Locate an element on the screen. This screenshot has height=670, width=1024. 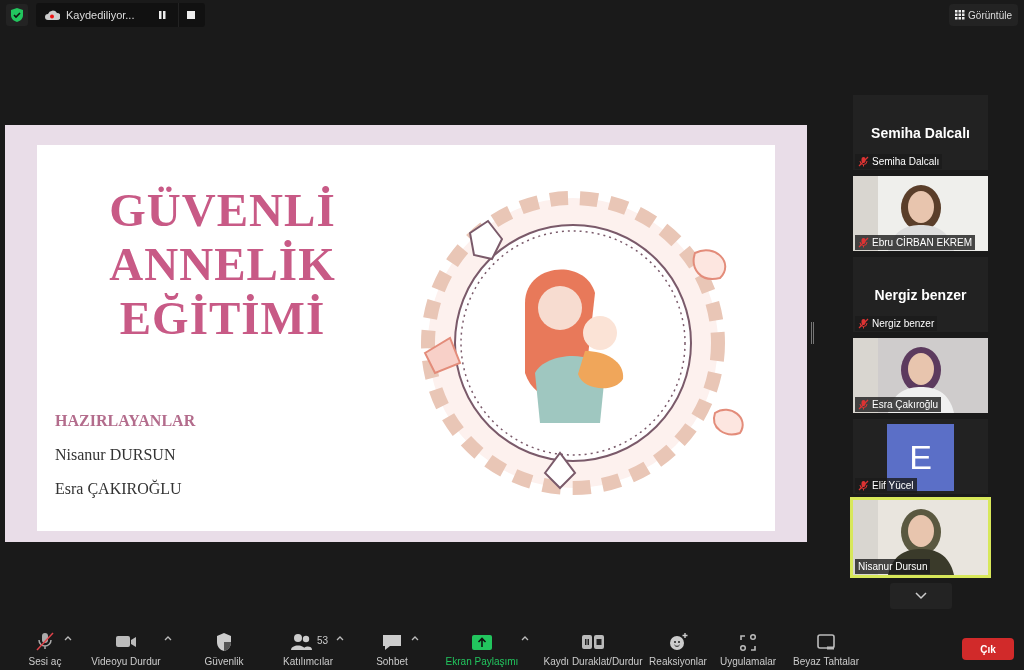
participant-name: Nisanur Dursun is located at coordinates (893, 567).